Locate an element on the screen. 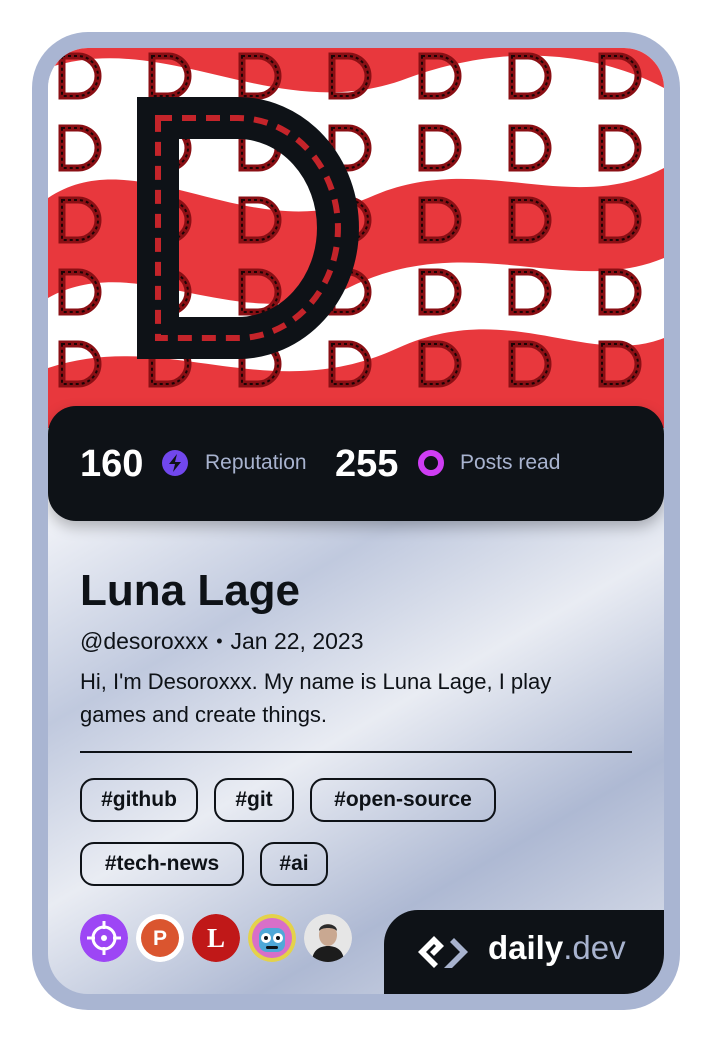  daily-dev-brand: daily.dev is located at coordinates (524, 952).